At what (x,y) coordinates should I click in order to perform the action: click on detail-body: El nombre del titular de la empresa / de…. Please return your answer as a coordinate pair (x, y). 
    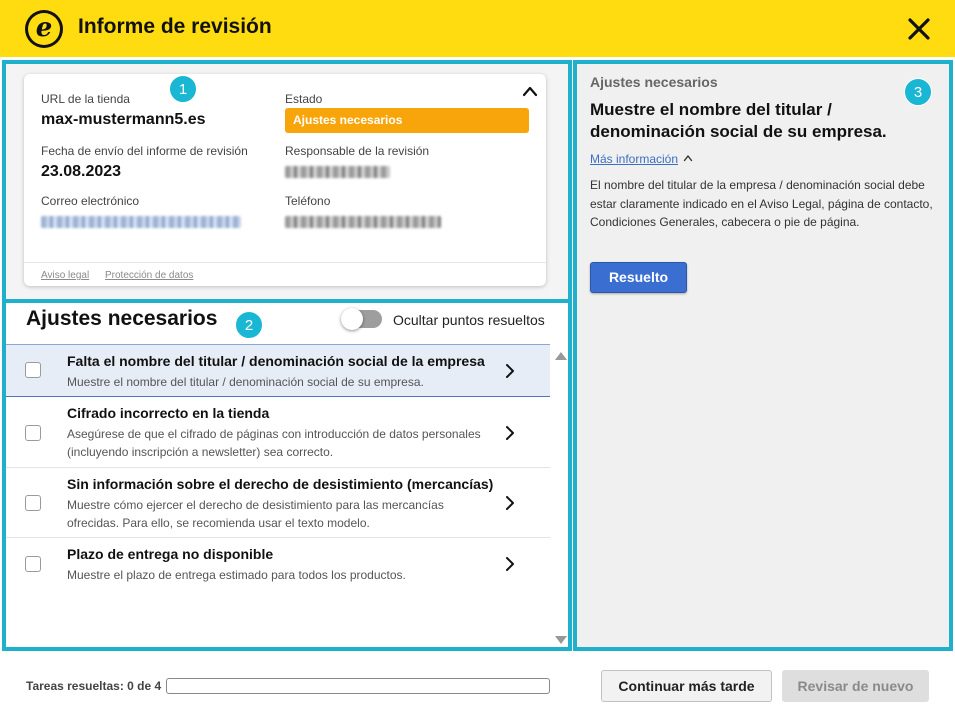
    Looking at the image, I should click on (761, 203).